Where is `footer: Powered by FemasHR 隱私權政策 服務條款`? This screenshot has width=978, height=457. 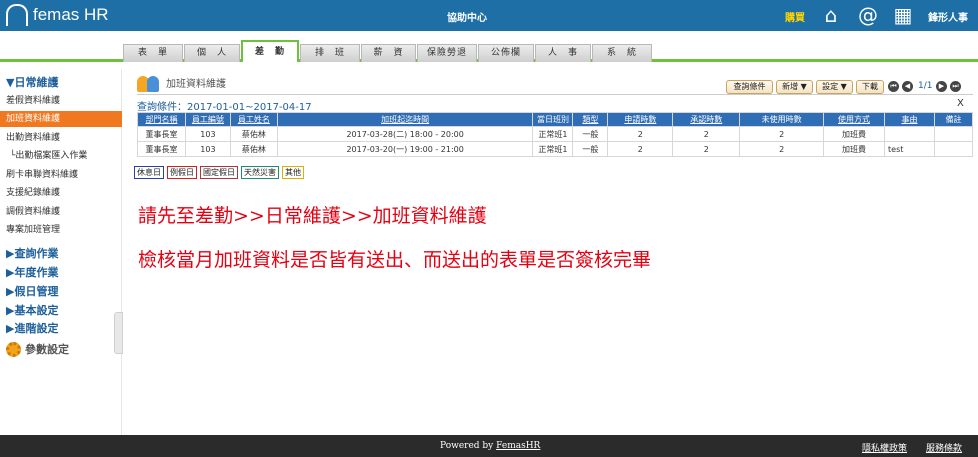
footer: Powered by FemasHR 隱私權政策 服務條款 is located at coordinates (489, 446).